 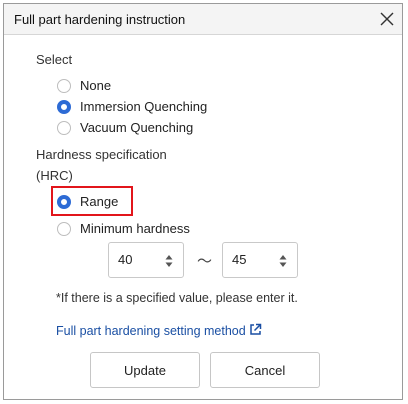 I want to click on min-hardness-field, so click(x=146, y=260).